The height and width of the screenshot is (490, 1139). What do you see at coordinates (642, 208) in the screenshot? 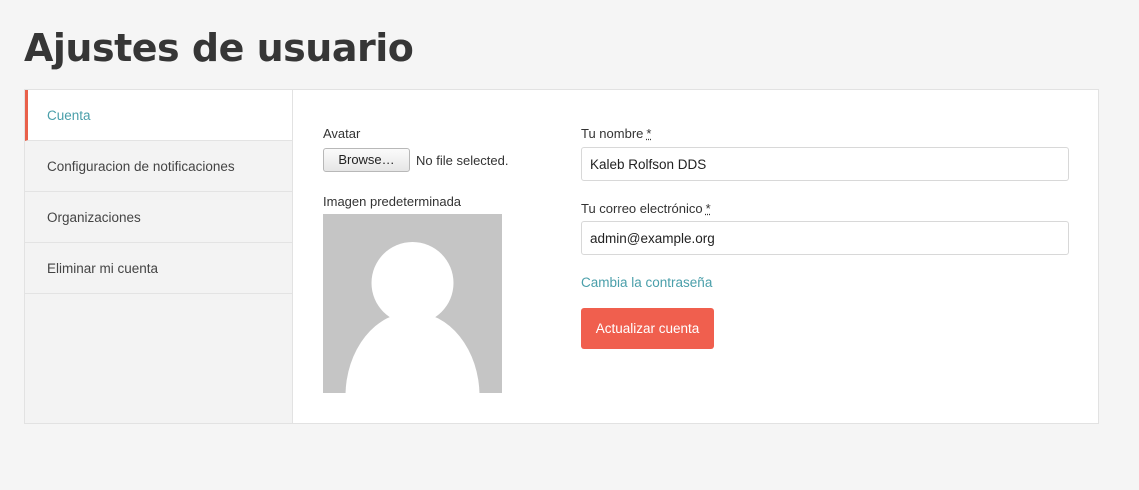
I see `email-label-text: Tu correo electrónico` at bounding box center [642, 208].